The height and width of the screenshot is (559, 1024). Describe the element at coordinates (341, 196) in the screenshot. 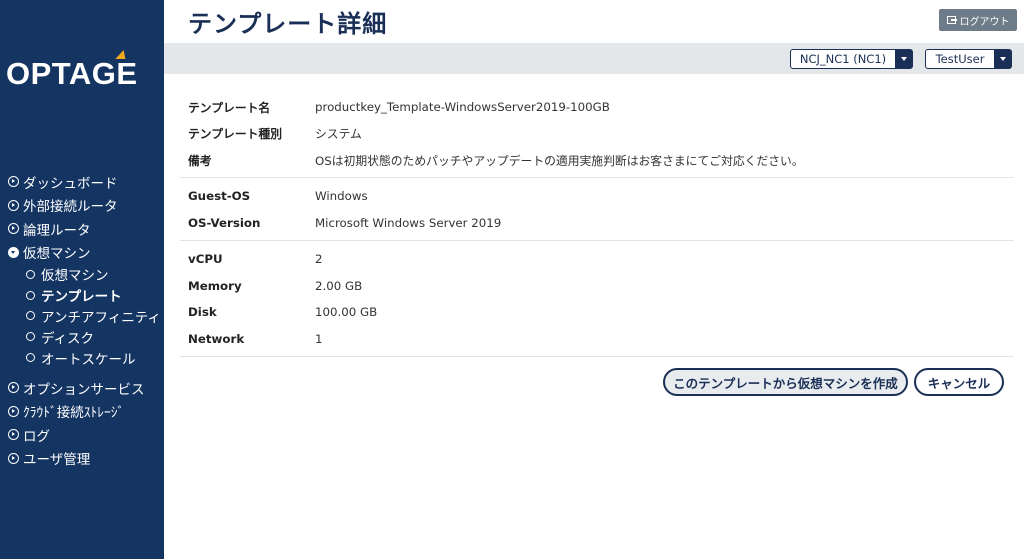

I see `detail-value: Windows` at that location.